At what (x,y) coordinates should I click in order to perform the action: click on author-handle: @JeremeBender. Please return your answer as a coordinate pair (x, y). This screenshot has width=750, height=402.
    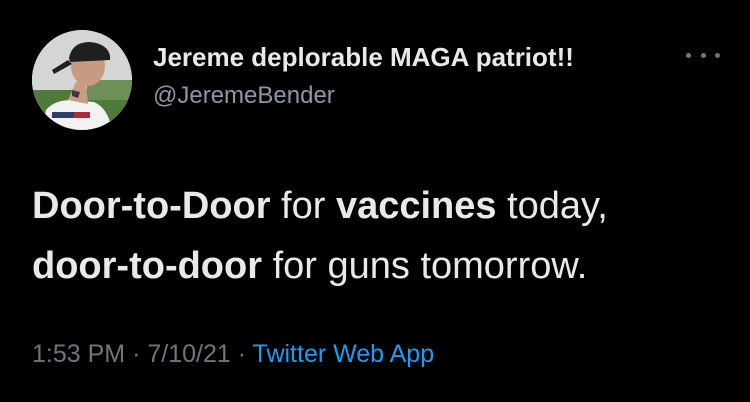
    Looking at the image, I should click on (244, 96).